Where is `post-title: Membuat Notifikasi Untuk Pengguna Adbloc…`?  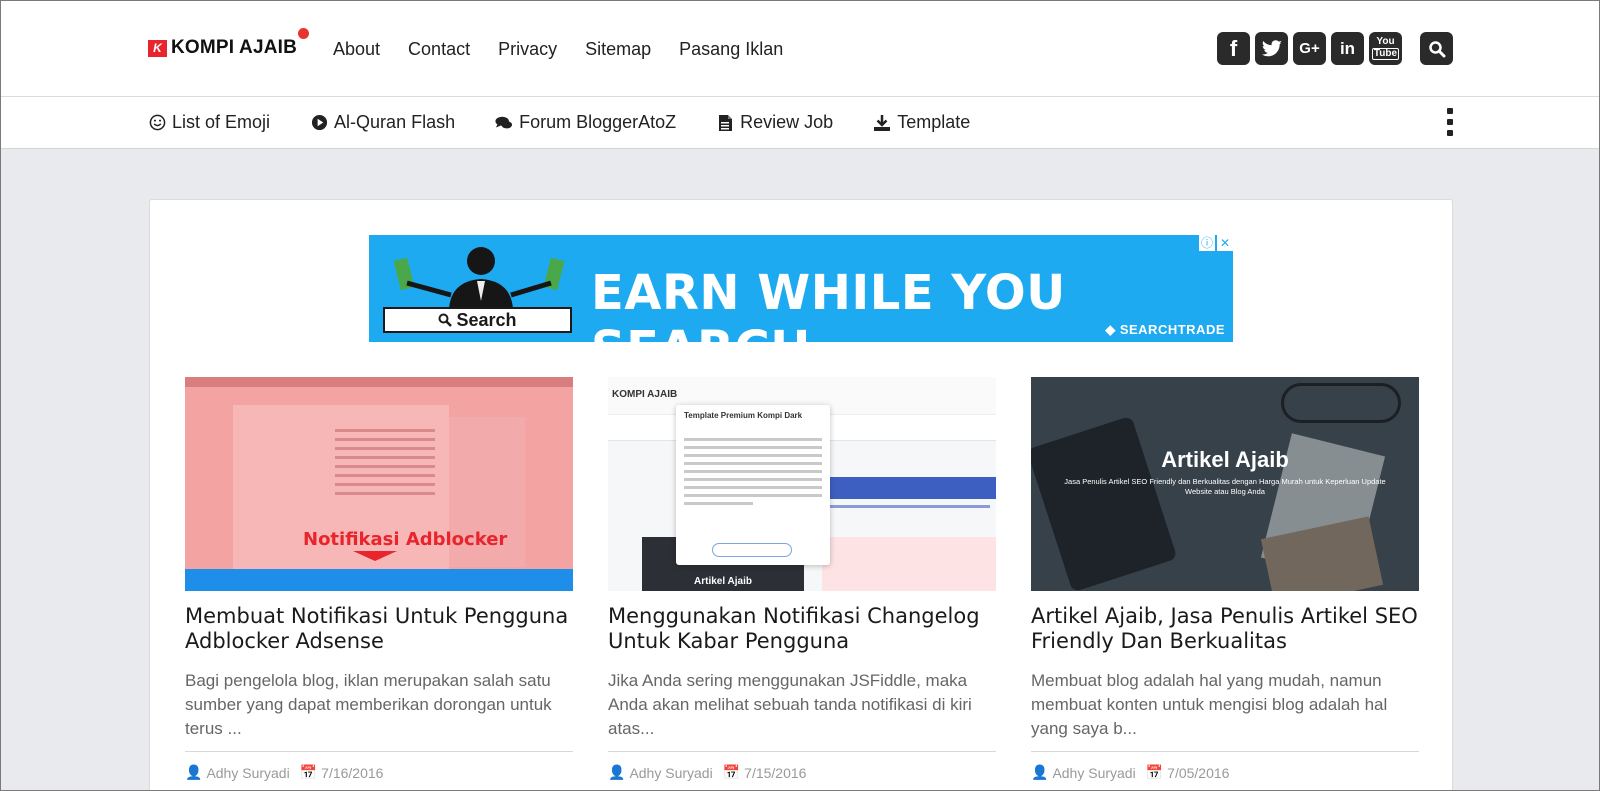 post-title: Membuat Notifikasi Untuk Pengguna Adbloc… is located at coordinates (379, 630).